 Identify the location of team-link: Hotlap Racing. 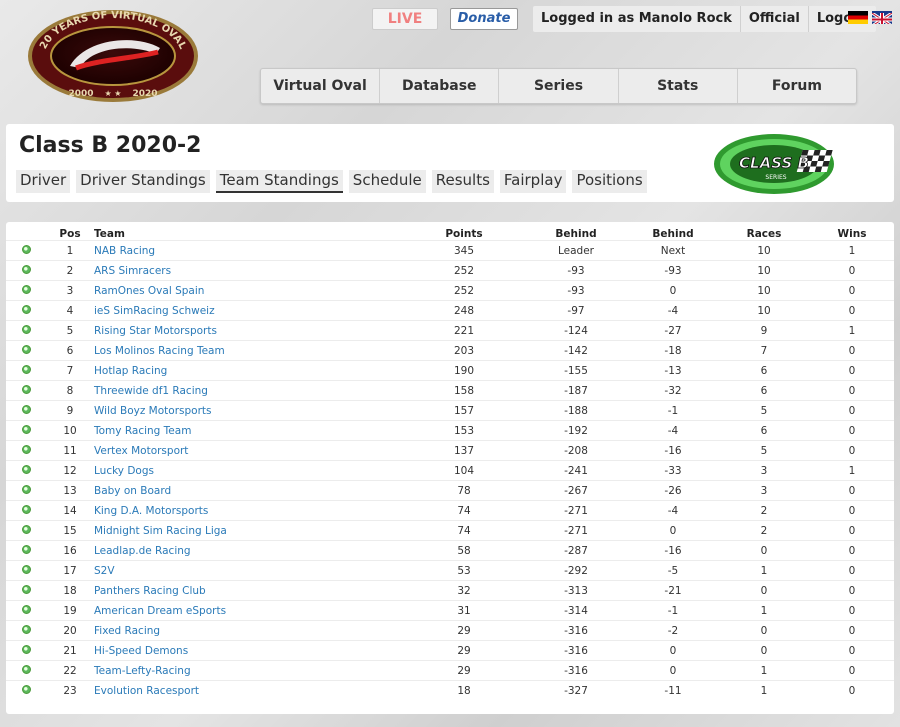
(249, 370).